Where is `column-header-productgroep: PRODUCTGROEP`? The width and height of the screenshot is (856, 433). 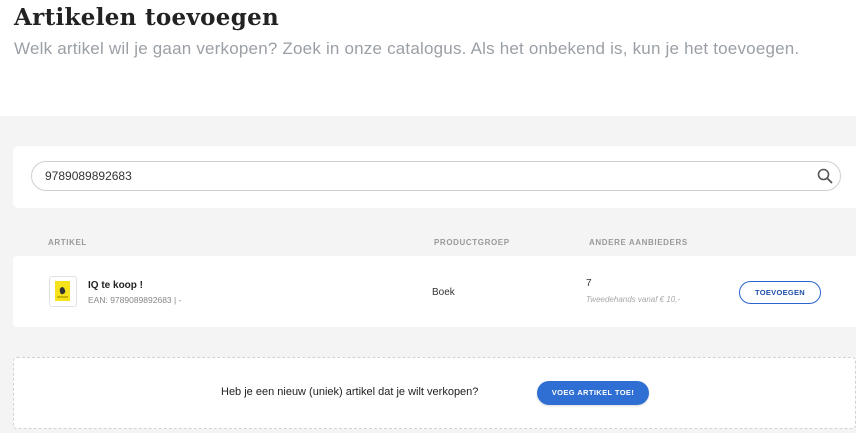 column-header-productgroep: PRODUCTGROEP is located at coordinates (472, 242).